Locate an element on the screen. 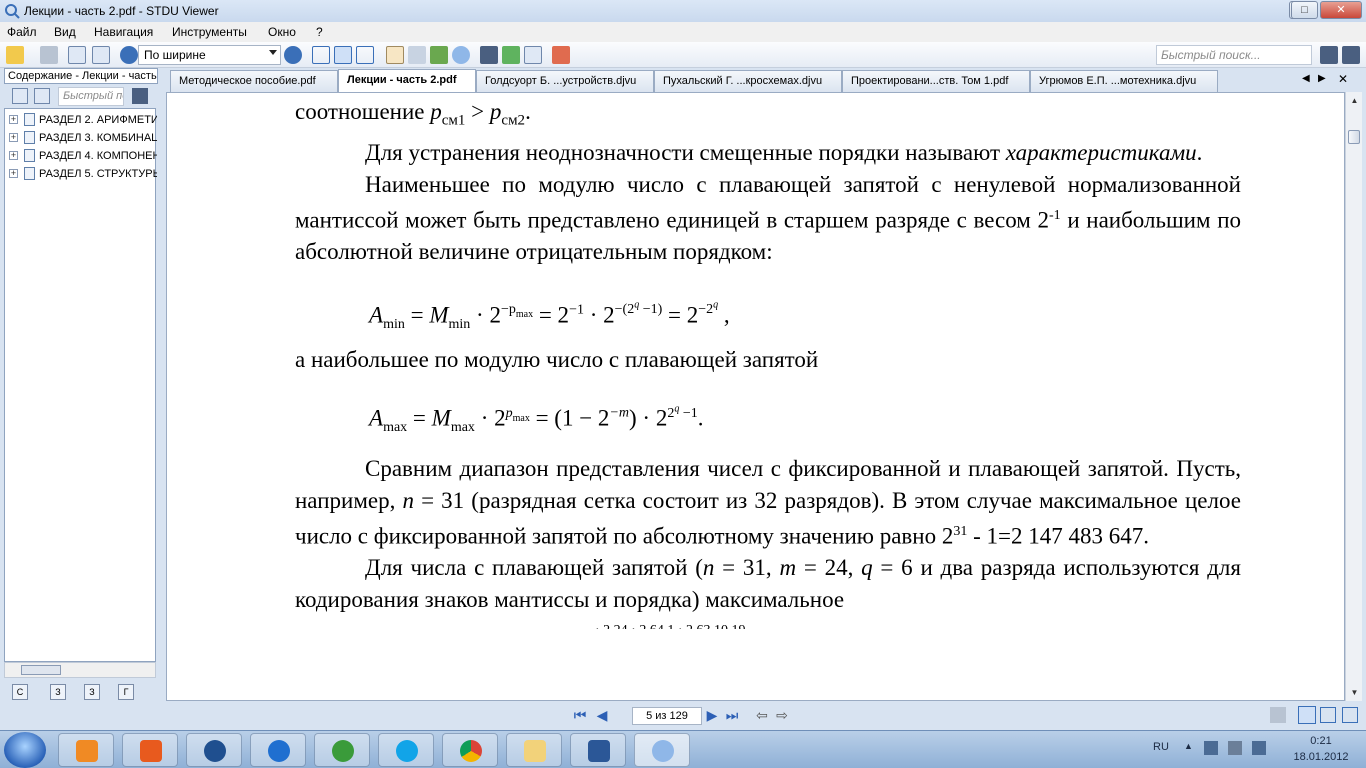 This screenshot has height=768, width=1366. tab-document: Угрюмов Е.П. ...мотехника.djvu is located at coordinates (1124, 81).